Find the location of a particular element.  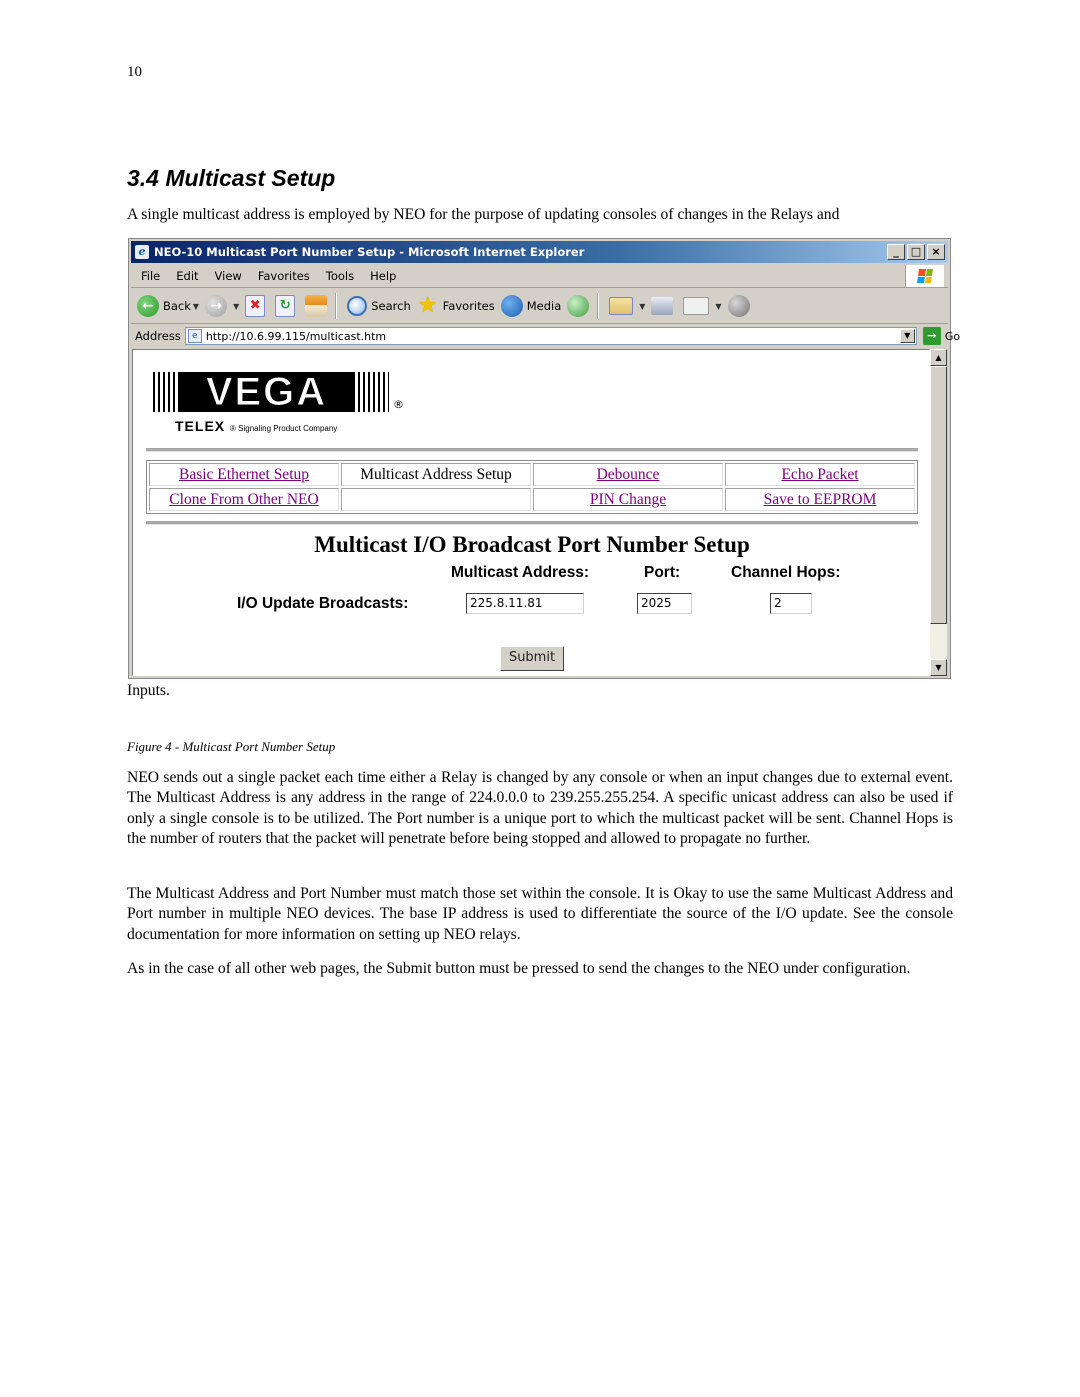

nav-current-multicast-address-setup: Multicast Address Setup is located at coordinates (436, 474).